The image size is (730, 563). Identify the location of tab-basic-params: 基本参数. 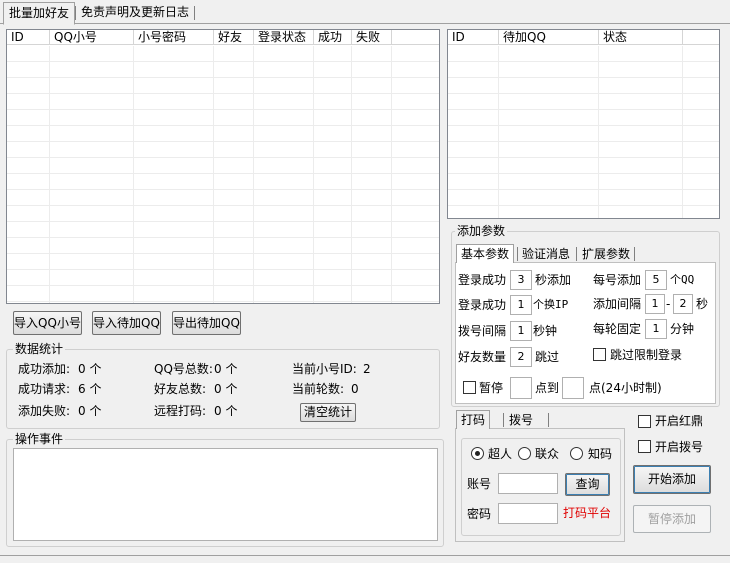
(485, 253).